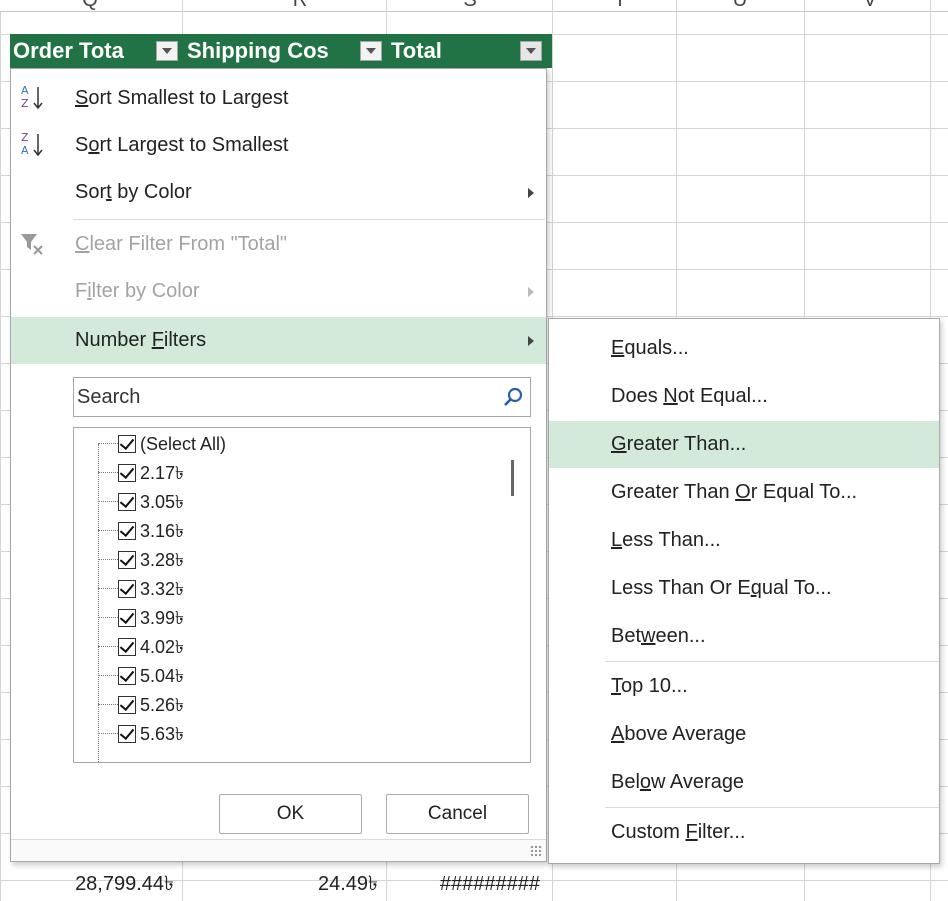 Image resolution: width=948 pixels, height=901 pixels. Describe the element at coordinates (512, 478) in the screenshot. I see `scrollbar-thumb` at that location.